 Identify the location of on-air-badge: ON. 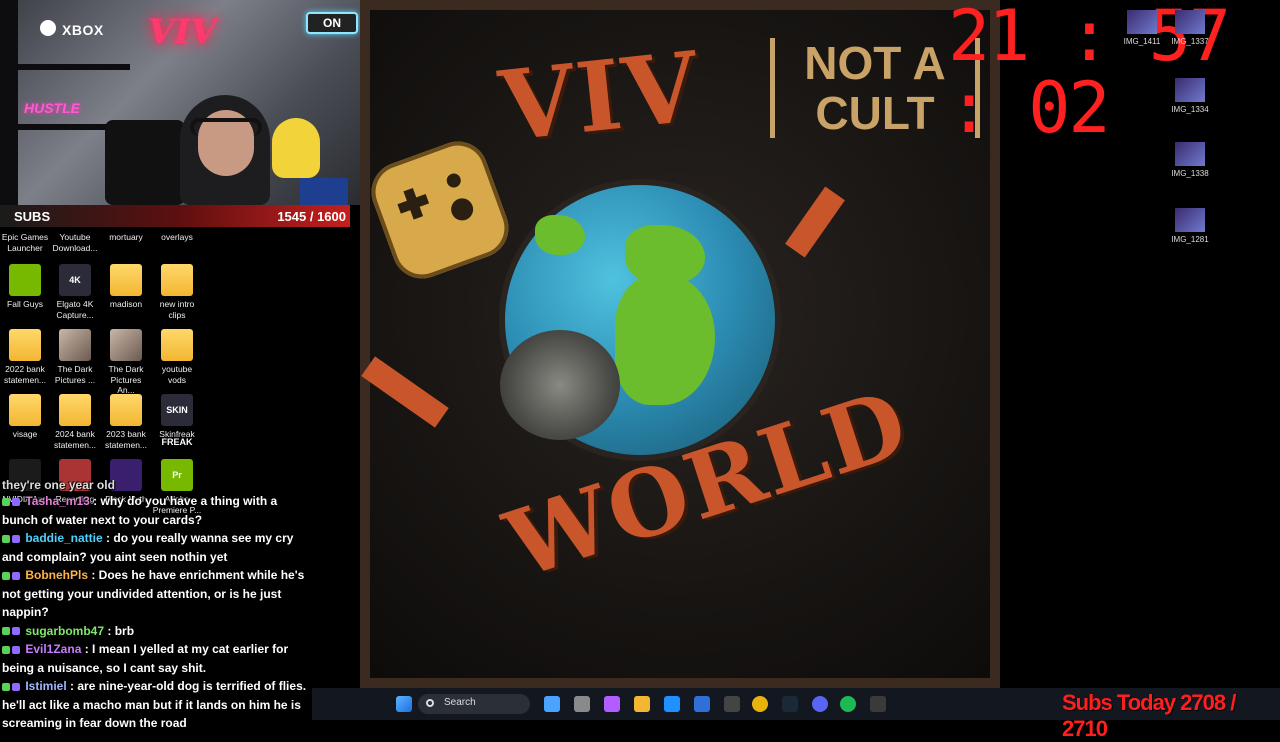
(332, 23).